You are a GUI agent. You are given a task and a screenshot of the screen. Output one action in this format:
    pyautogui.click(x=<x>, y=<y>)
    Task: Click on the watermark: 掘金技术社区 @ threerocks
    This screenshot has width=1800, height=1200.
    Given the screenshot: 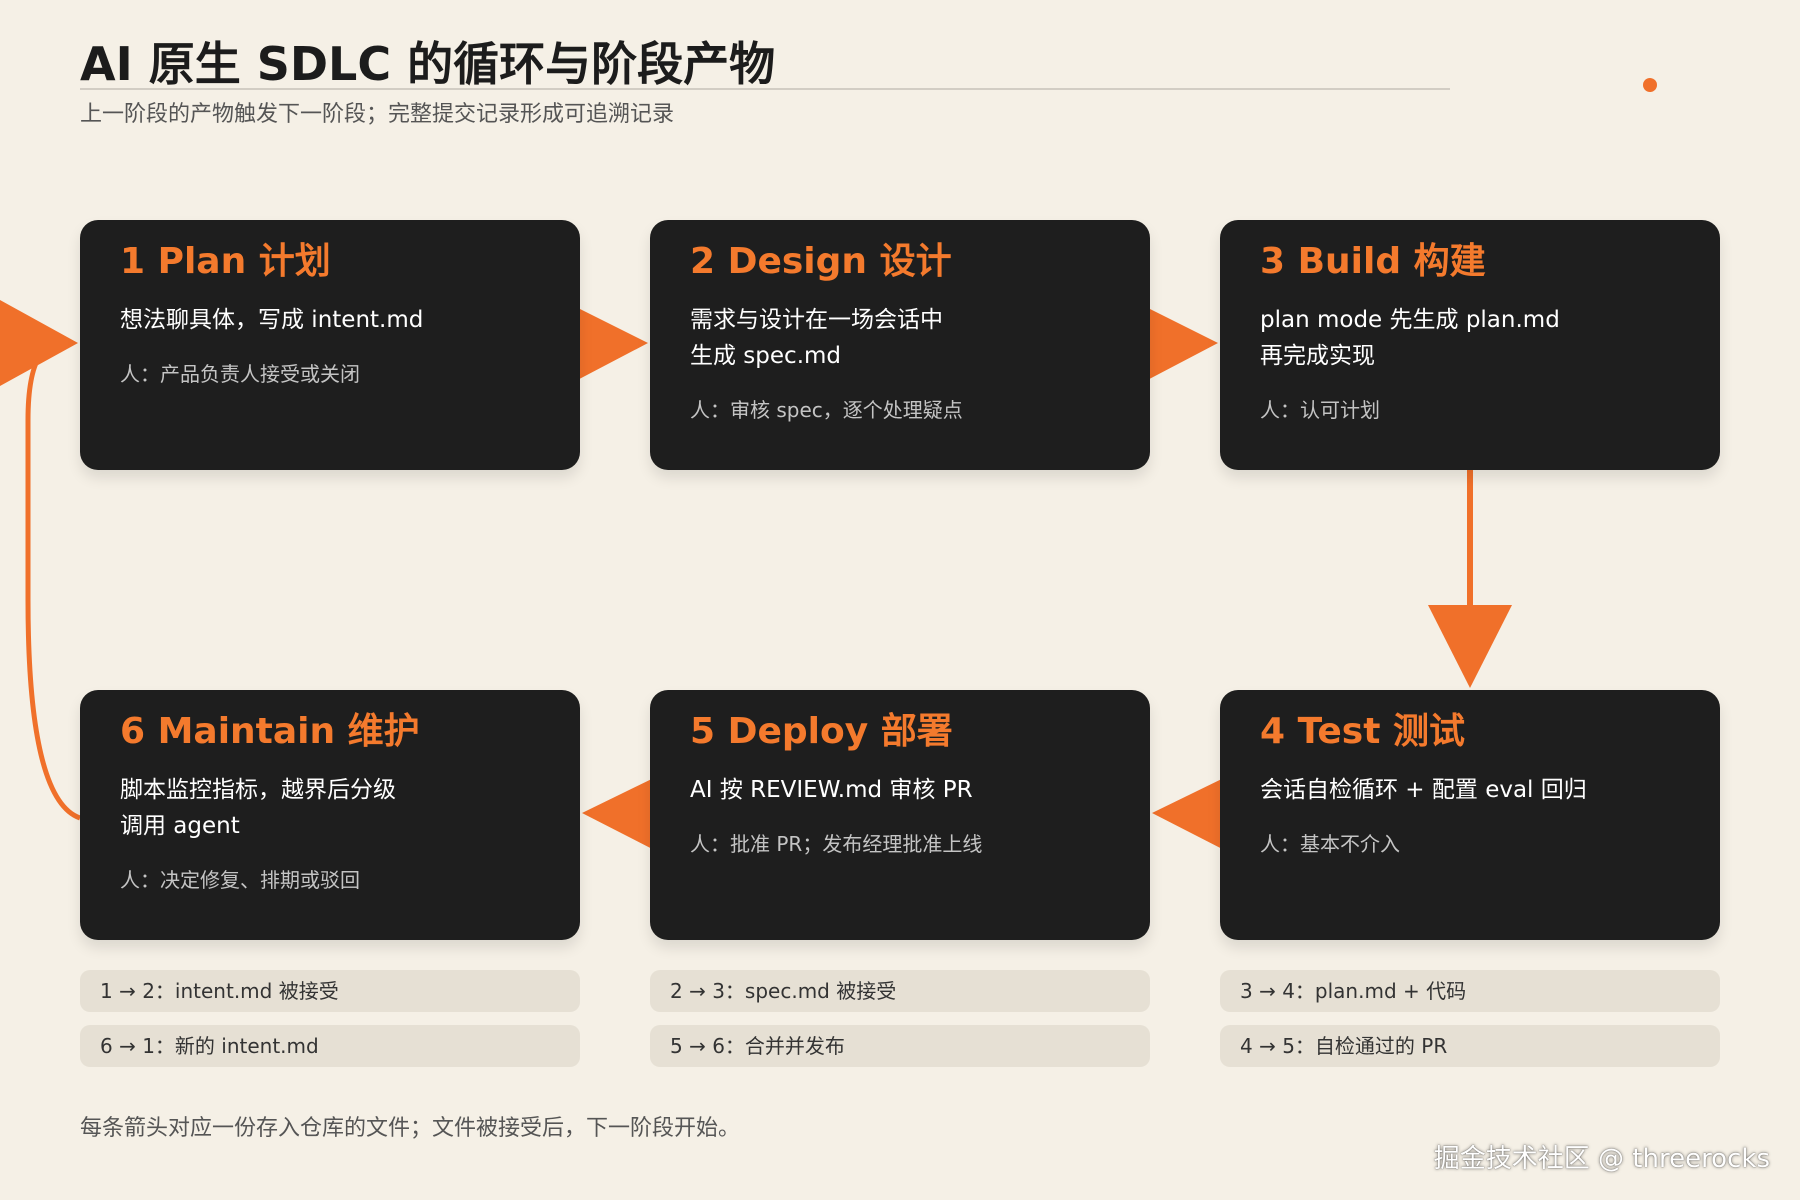 What is the action you would take?
    pyautogui.click(x=1601, y=1159)
    